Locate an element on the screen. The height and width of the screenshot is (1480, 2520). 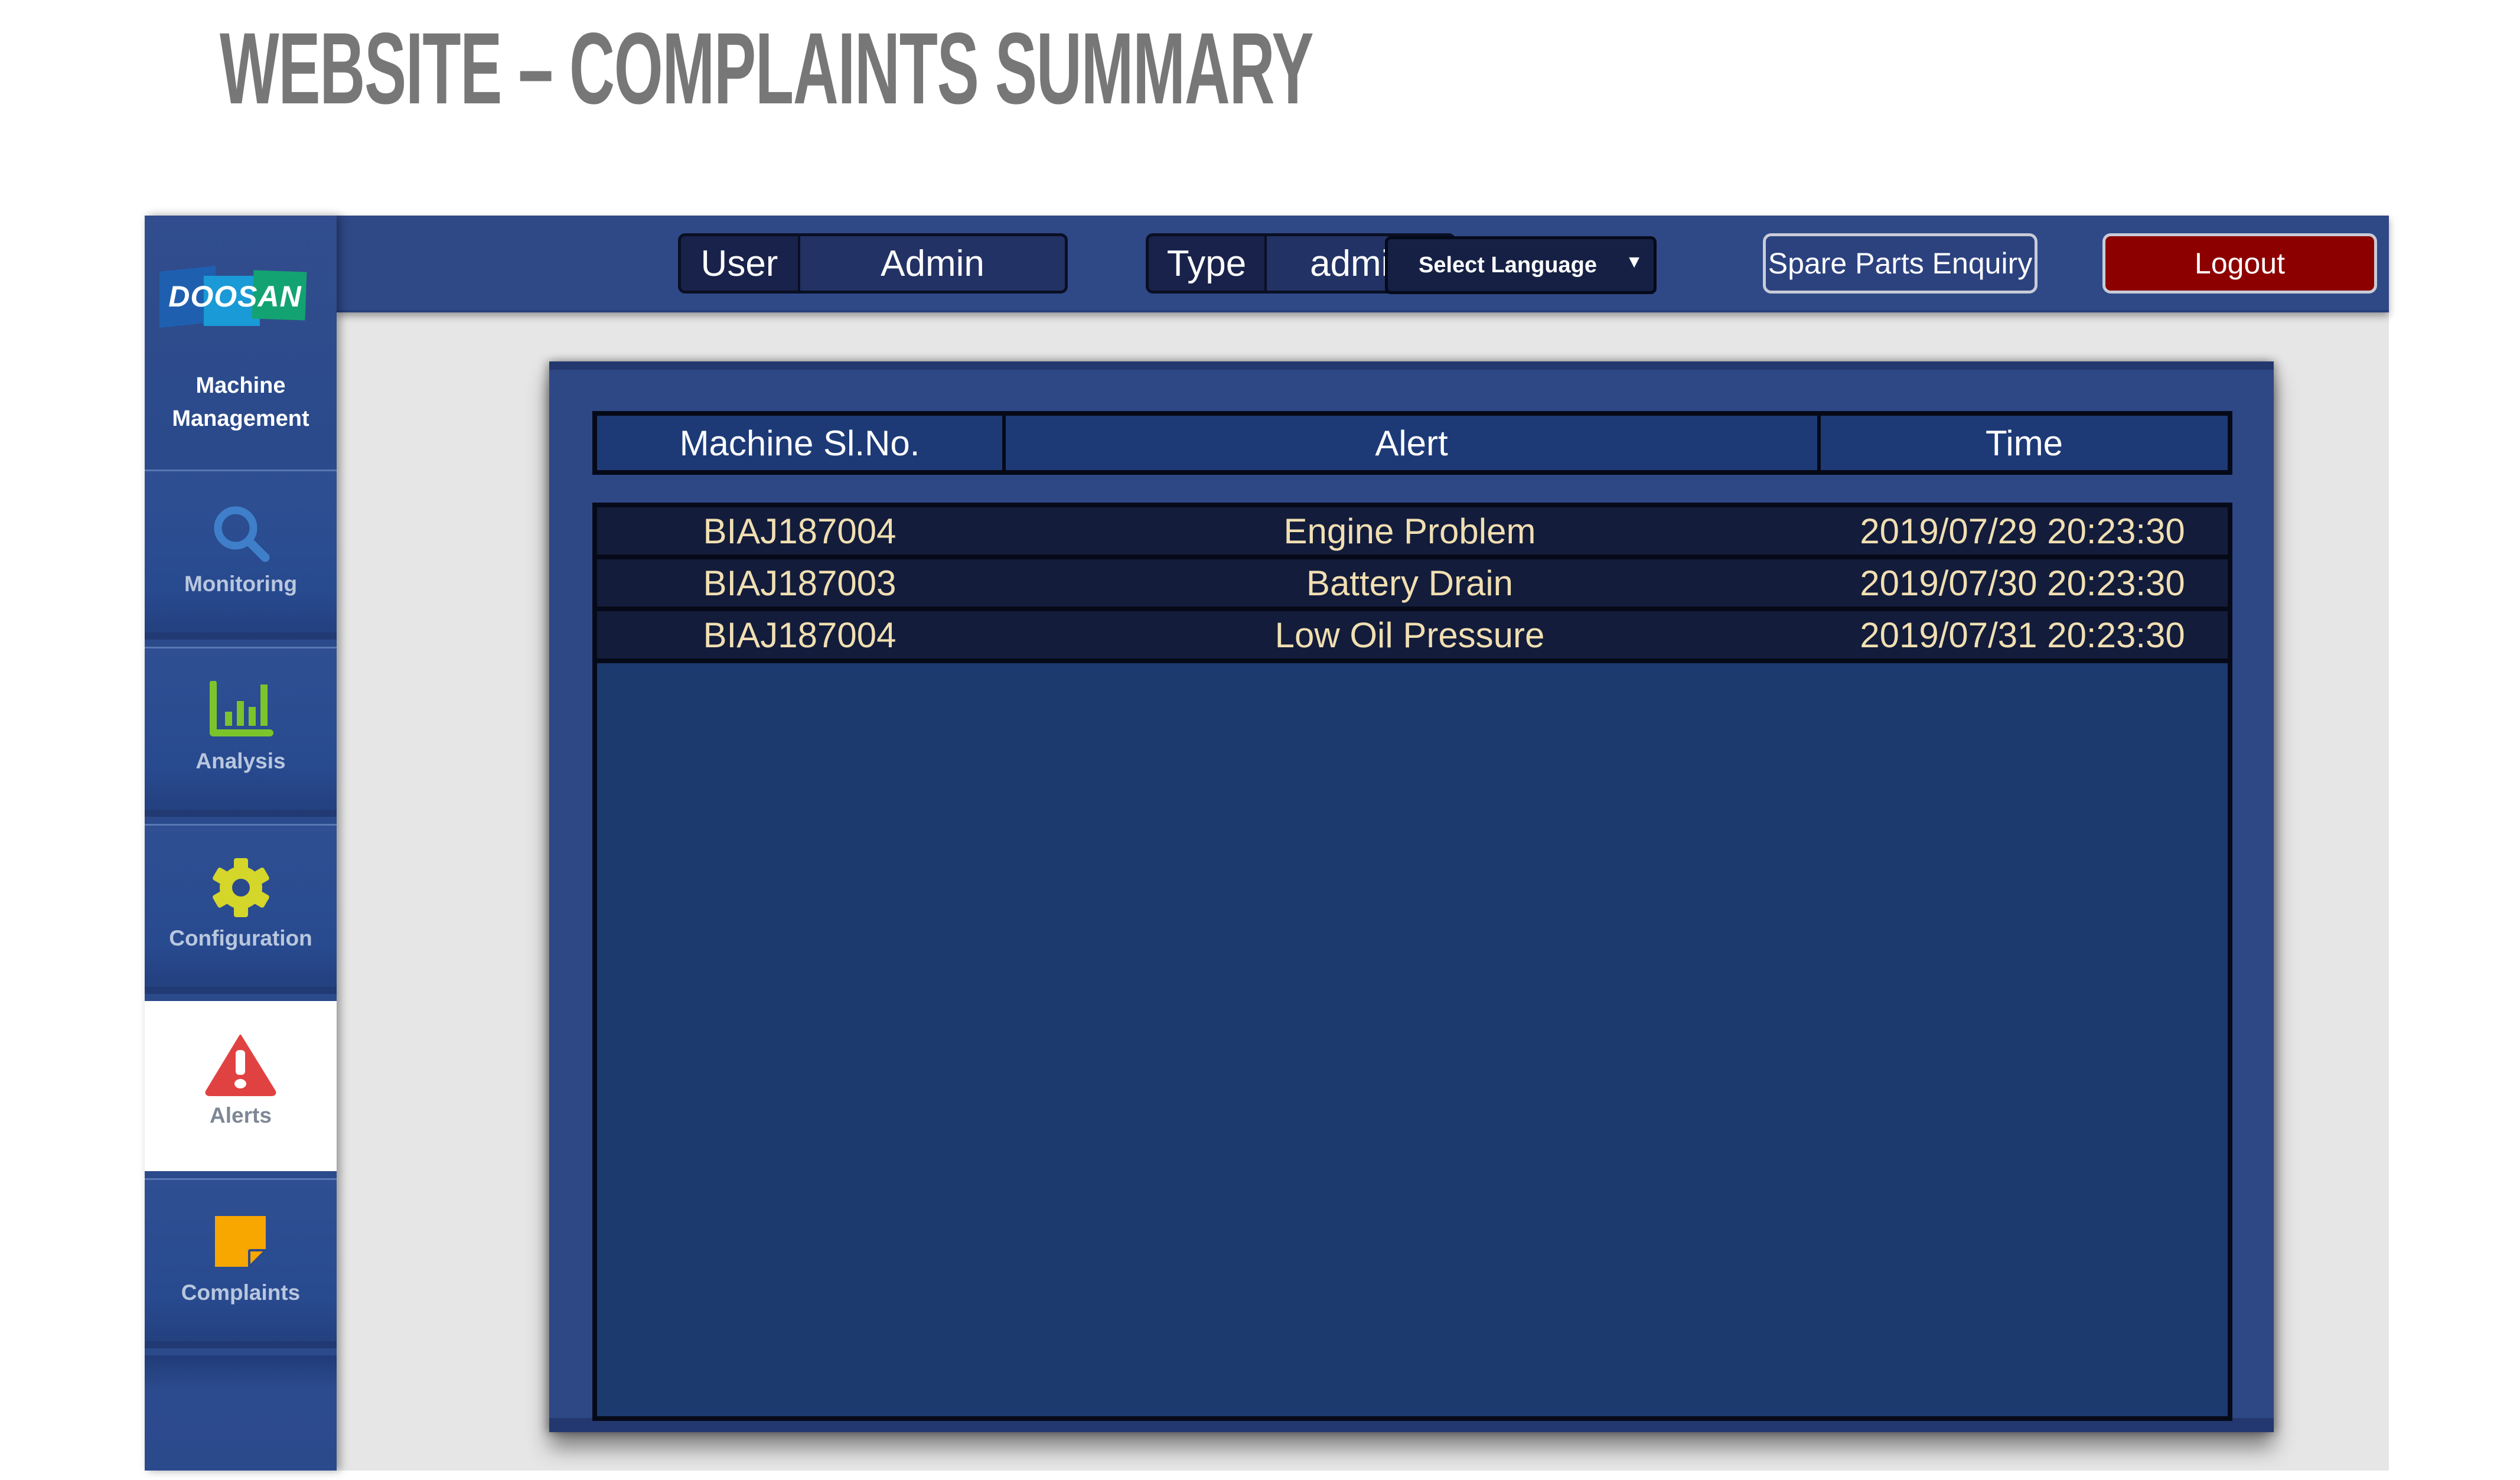
sidebar-item-complaints: Complaints is located at coordinates (241, 1263).